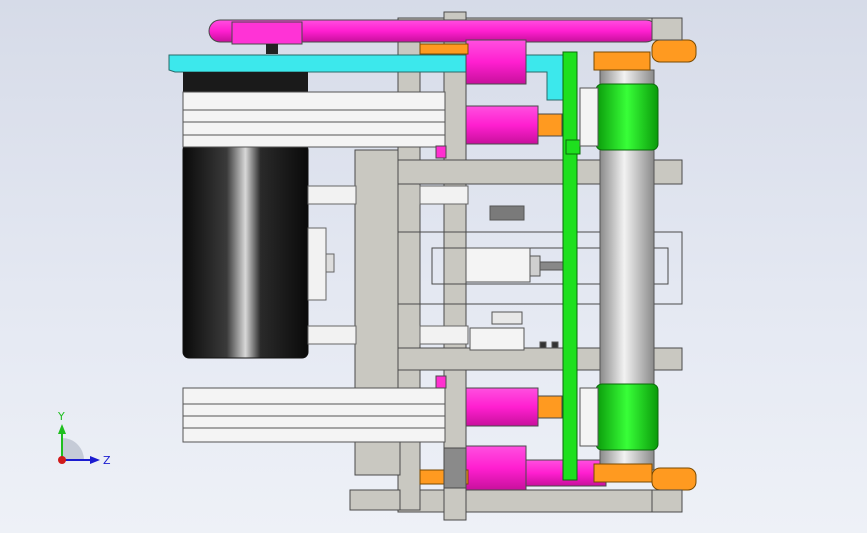 The image size is (867, 533). I want to click on bottom-rail, so click(539, 501).